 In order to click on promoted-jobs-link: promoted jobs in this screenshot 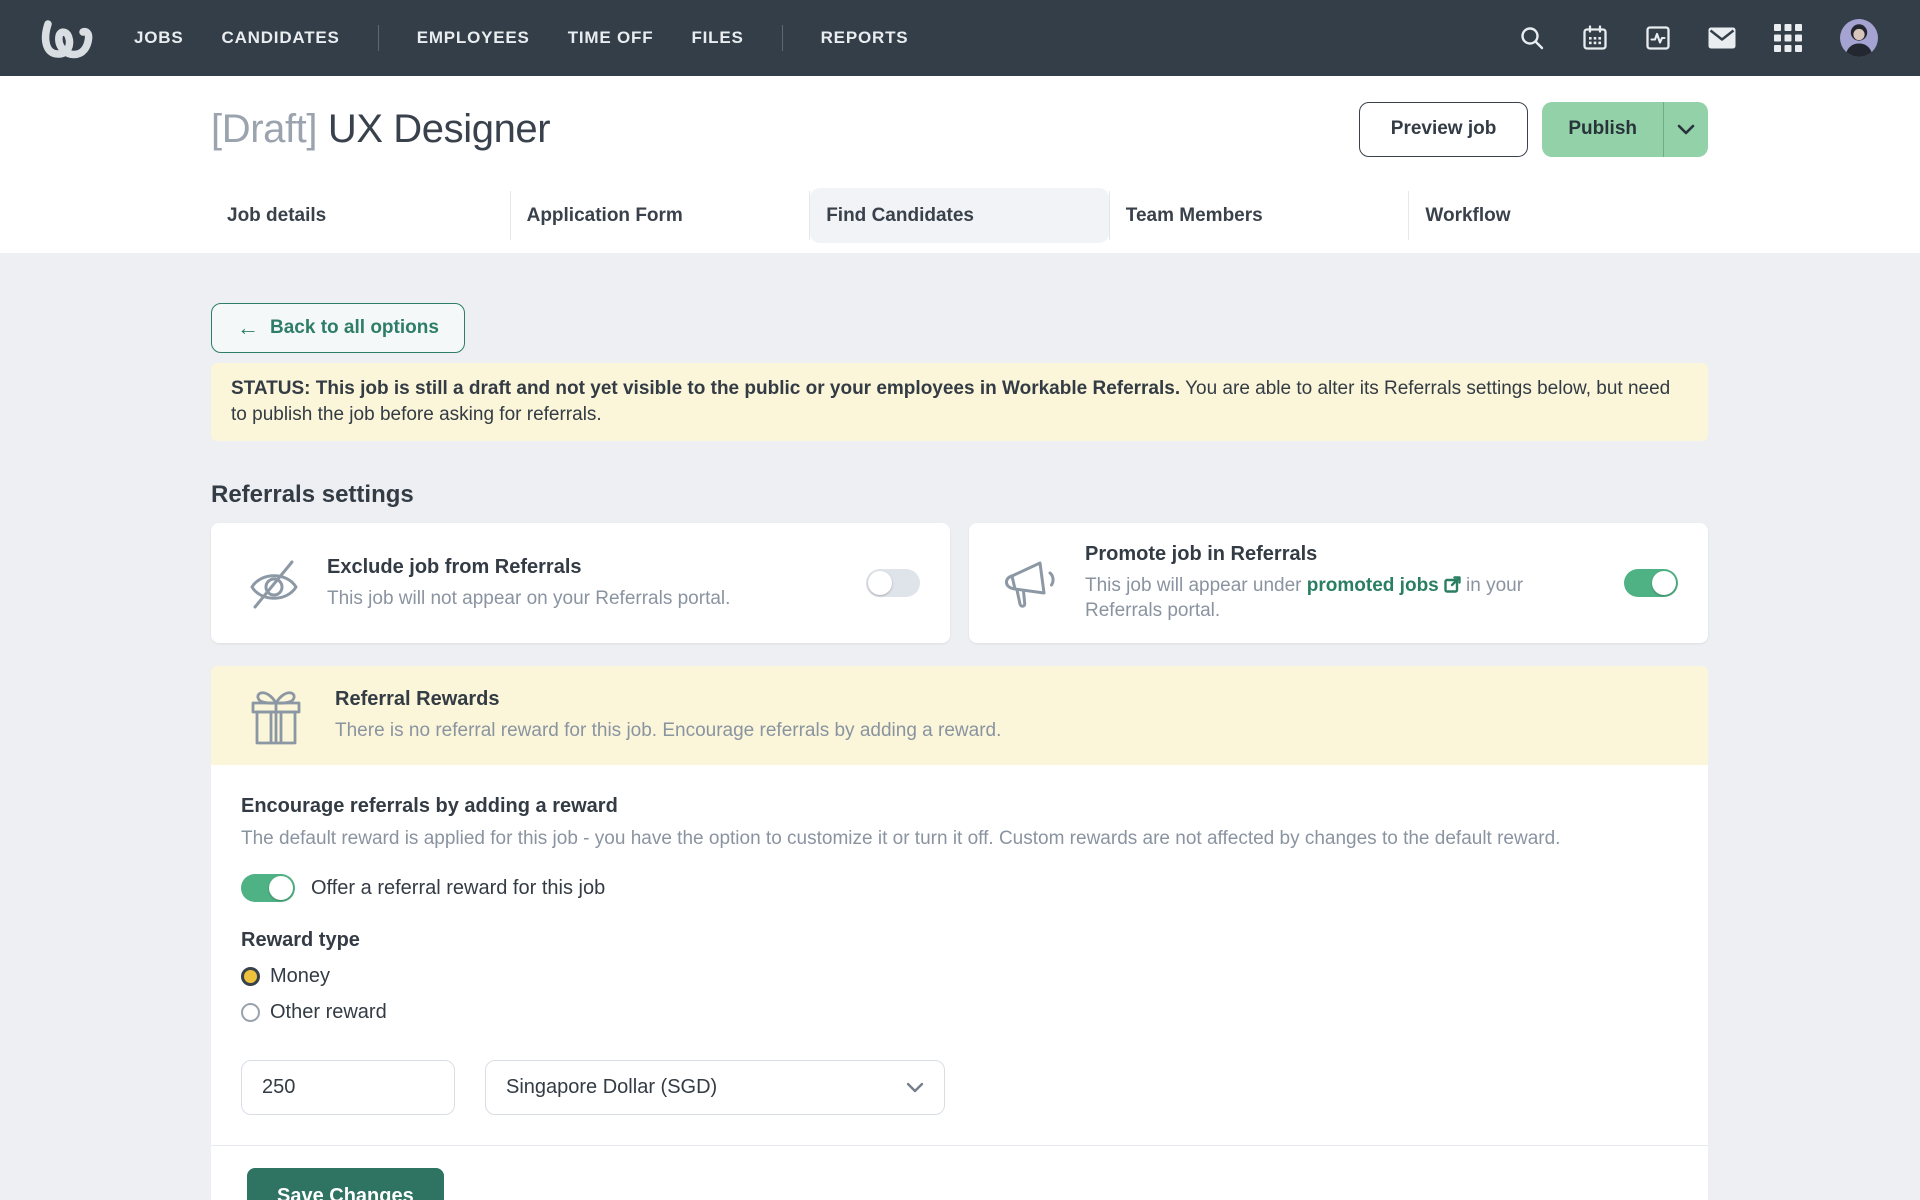, I will do `click(1384, 585)`.